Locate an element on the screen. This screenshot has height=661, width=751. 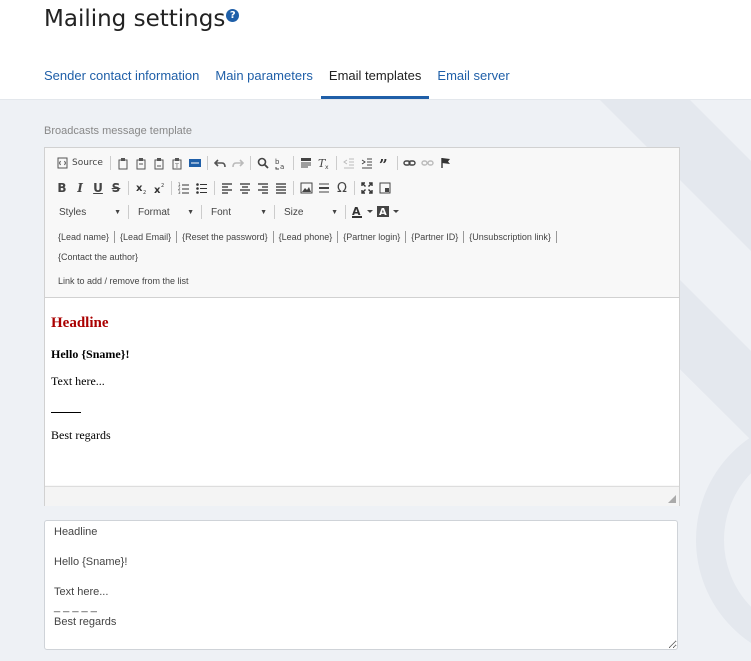
superscript-icon: x2 is located at coordinates (159, 188).